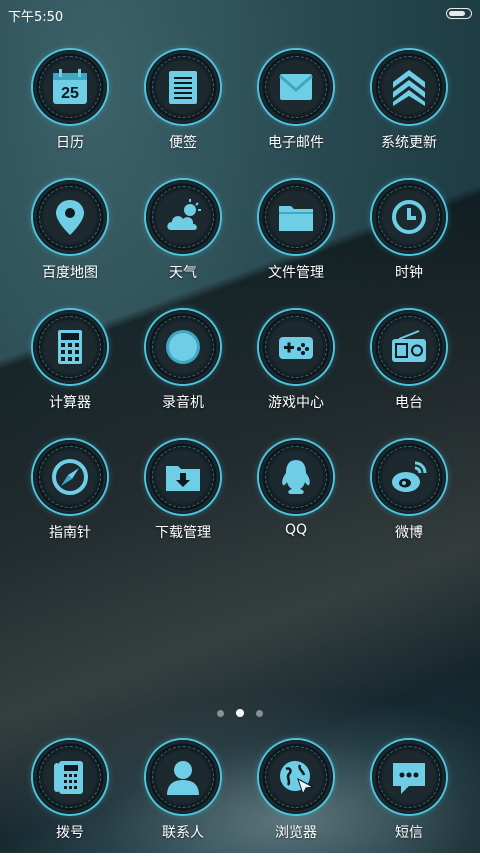 The height and width of the screenshot is (860, 480). Describe the element at coordinates (296, 477) in the screenshot. I see `qq-icon` at that location.